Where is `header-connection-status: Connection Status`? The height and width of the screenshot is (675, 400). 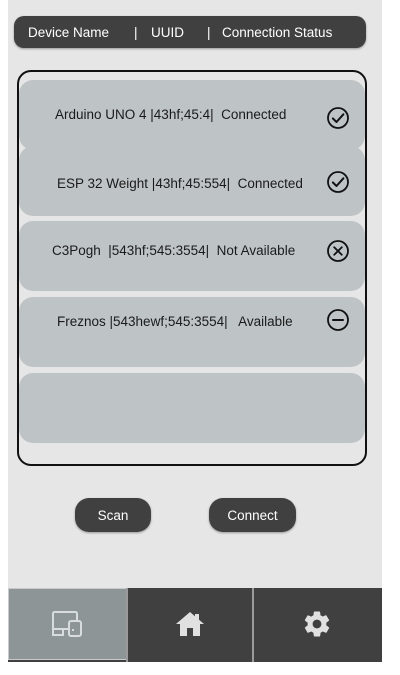
header-connection-status: Connection Status is located at coordinates (277, 32).